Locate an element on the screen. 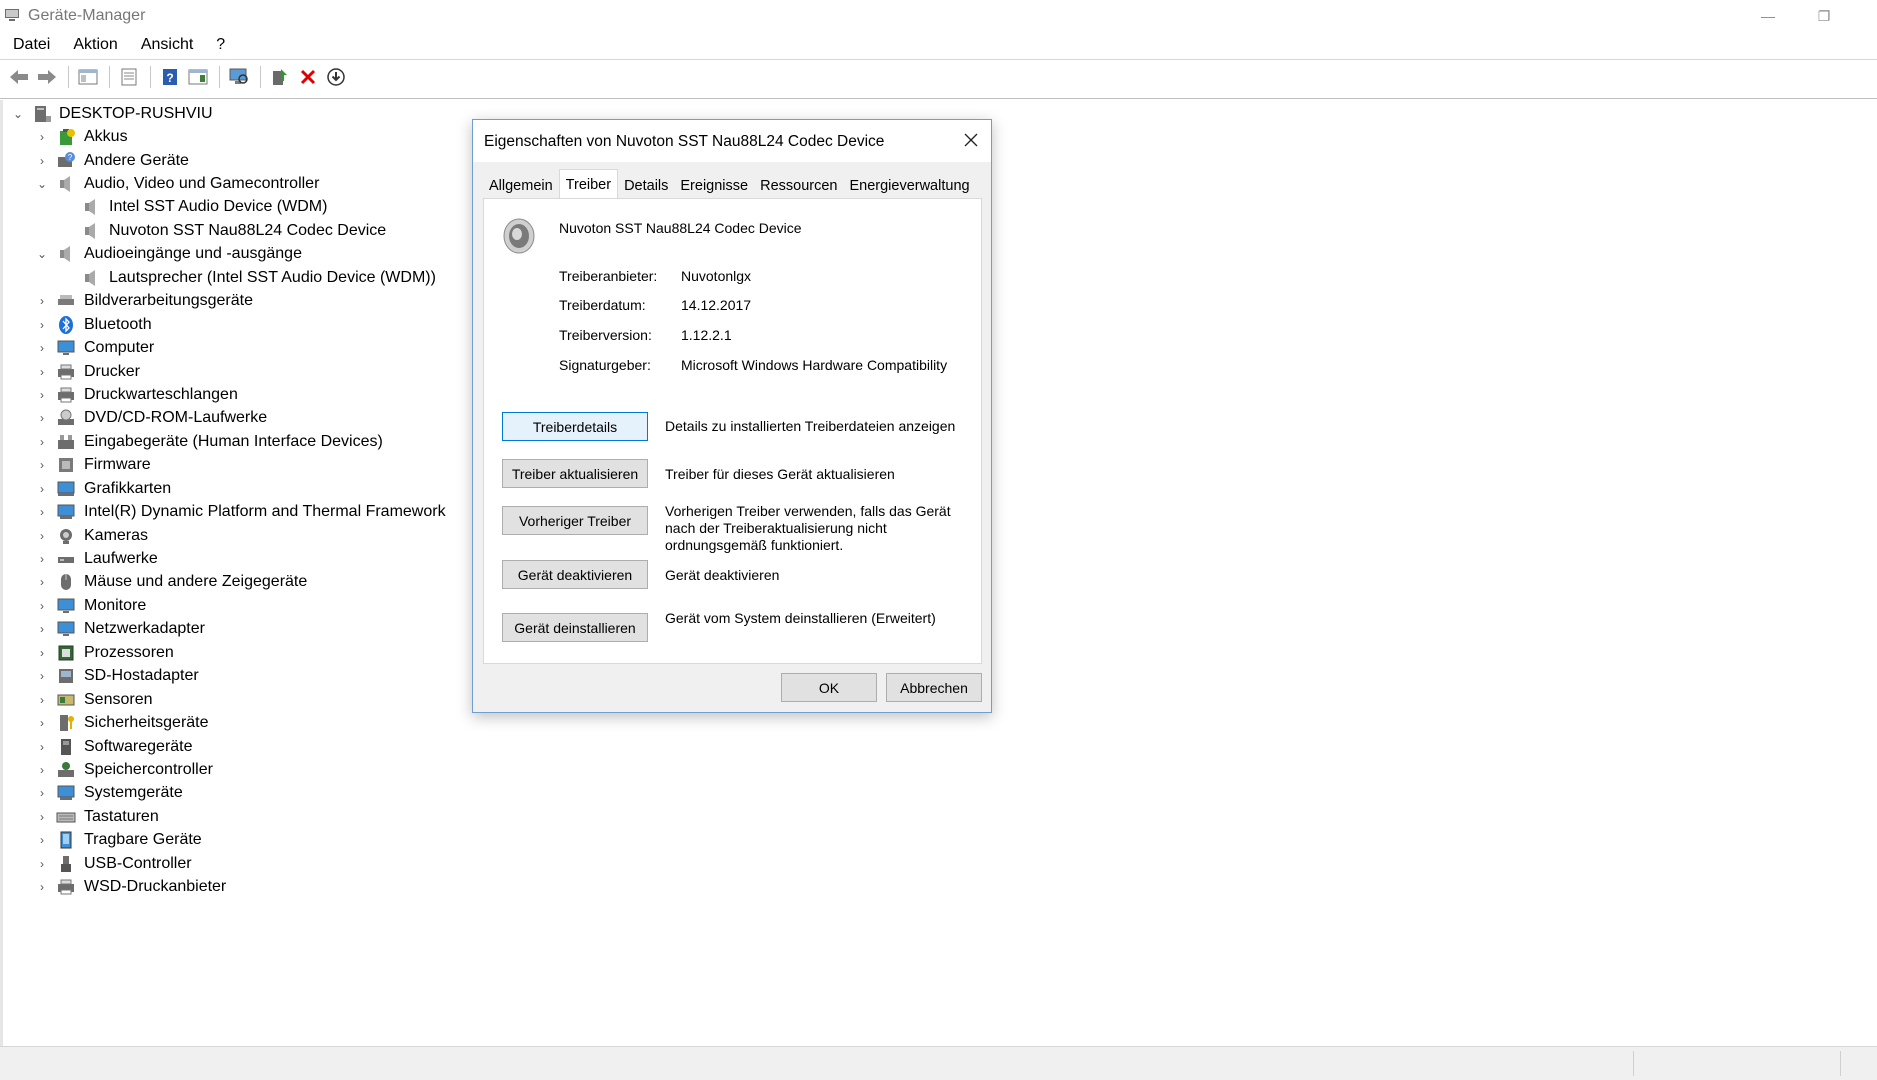  tree-category: › SD-Hostadapter is located at coordinates (235, 676).